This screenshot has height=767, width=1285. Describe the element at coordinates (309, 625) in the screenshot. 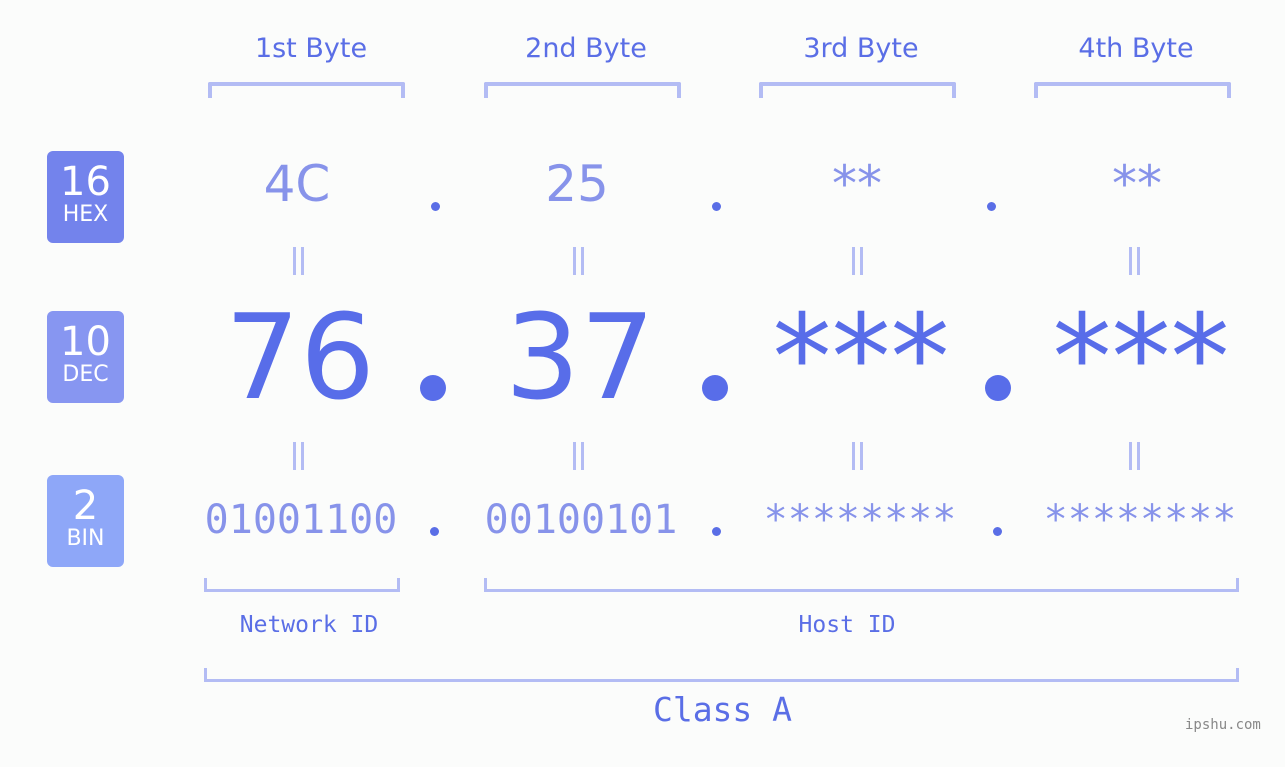

I see `network-id-label: Network ID` at that location.